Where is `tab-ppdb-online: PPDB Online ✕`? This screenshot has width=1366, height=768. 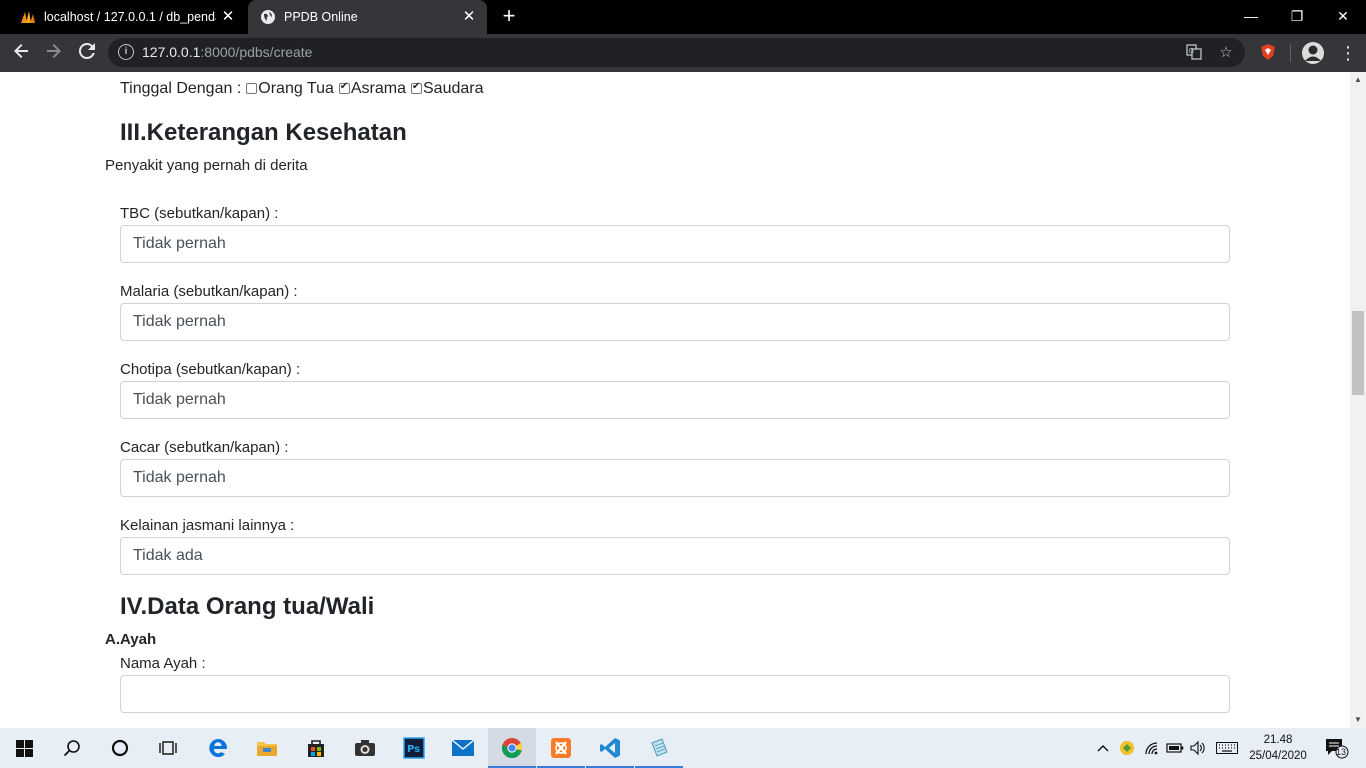
tab-ppdb-online: PPDB Online ✕ is located at coordinates (367, 17).